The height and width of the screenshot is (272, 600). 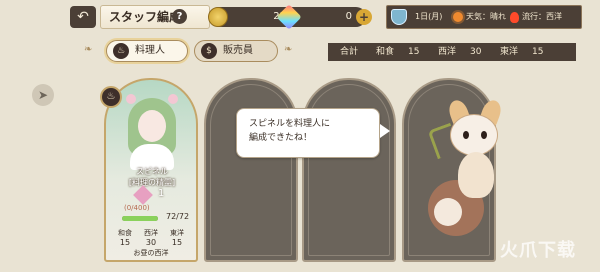 What do you see at coordinates (161, 193) in the screenshot?
I see `heart-count: 1` at bounding box center [161, 193].